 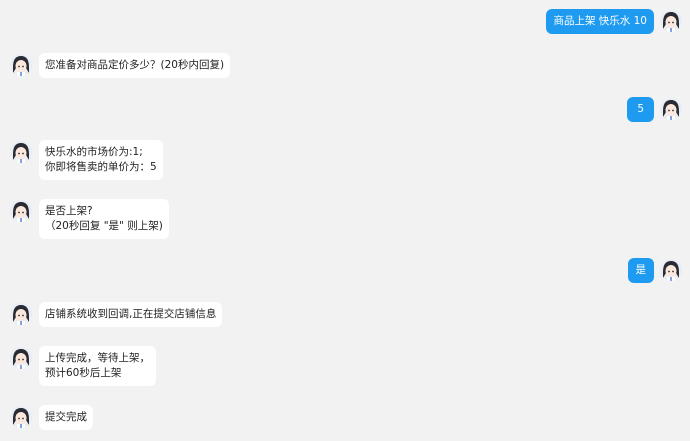 I want to click on bot-message: 上传完成，等待上架， 预计60秒后上架, so click(x=83, y=366).